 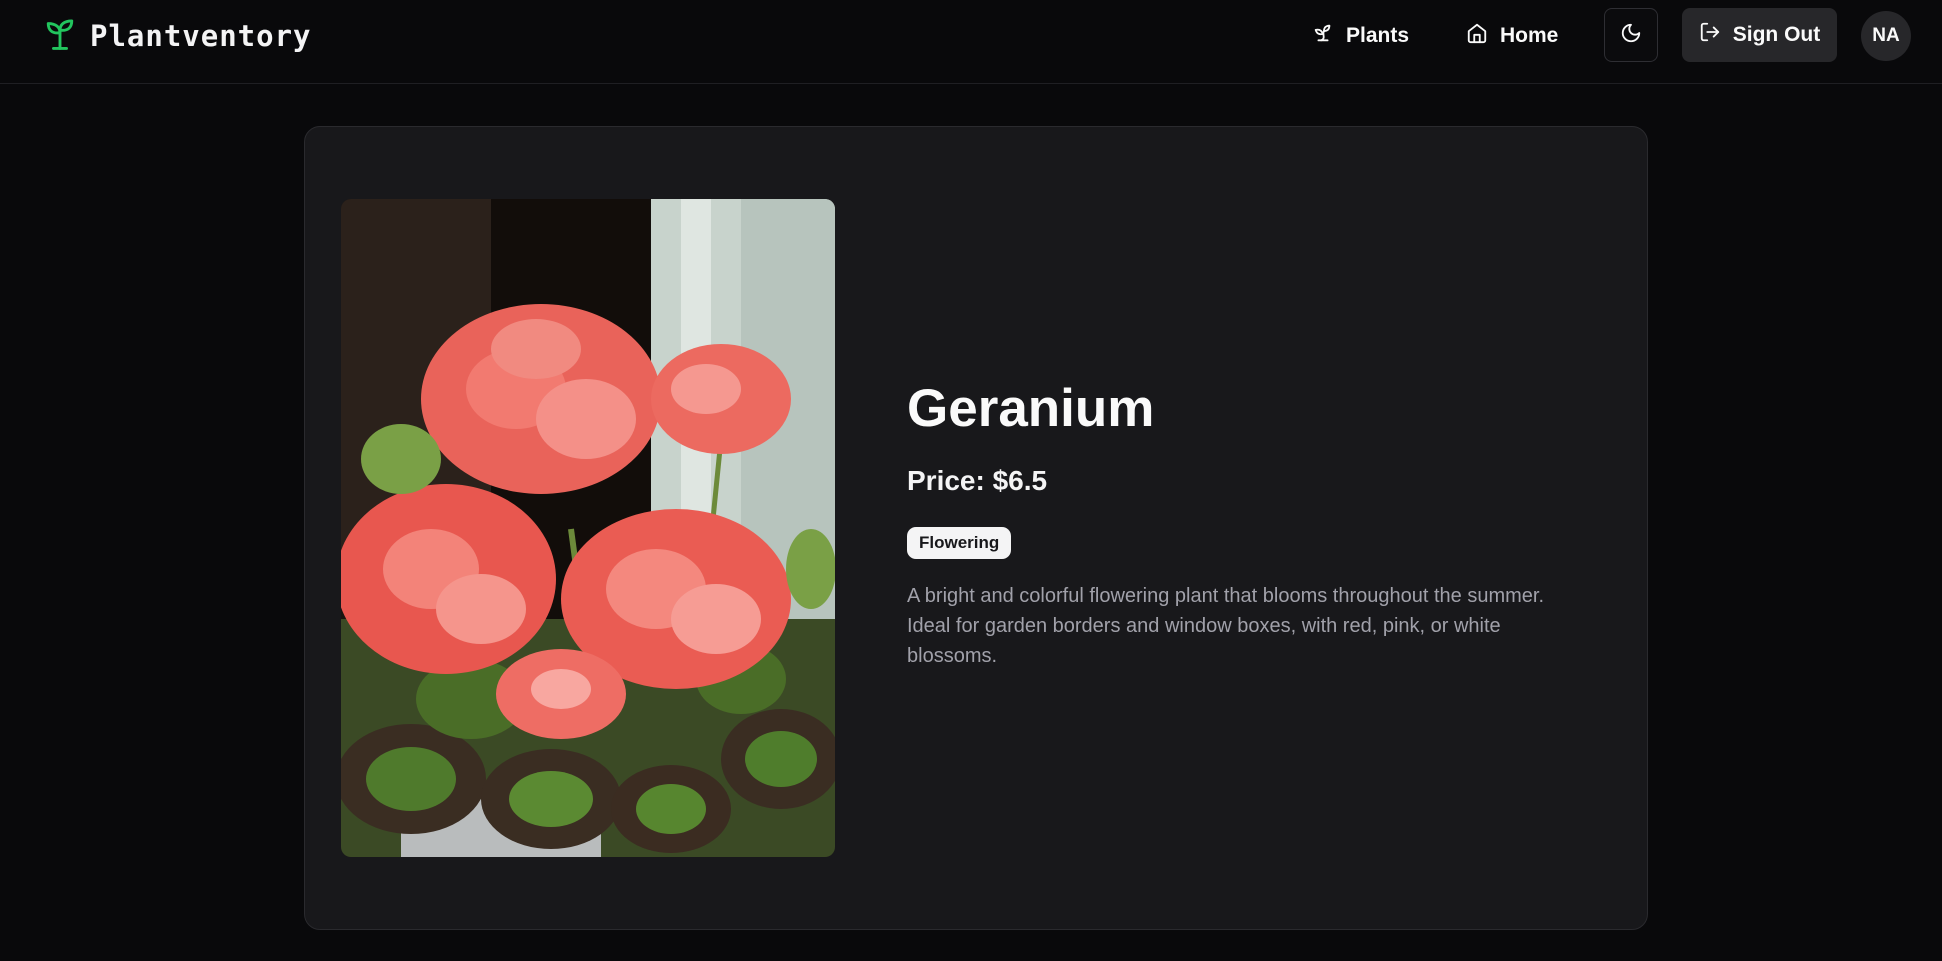 I want to click on nav-plants-label: Plants, so click(x=1378, y=35).